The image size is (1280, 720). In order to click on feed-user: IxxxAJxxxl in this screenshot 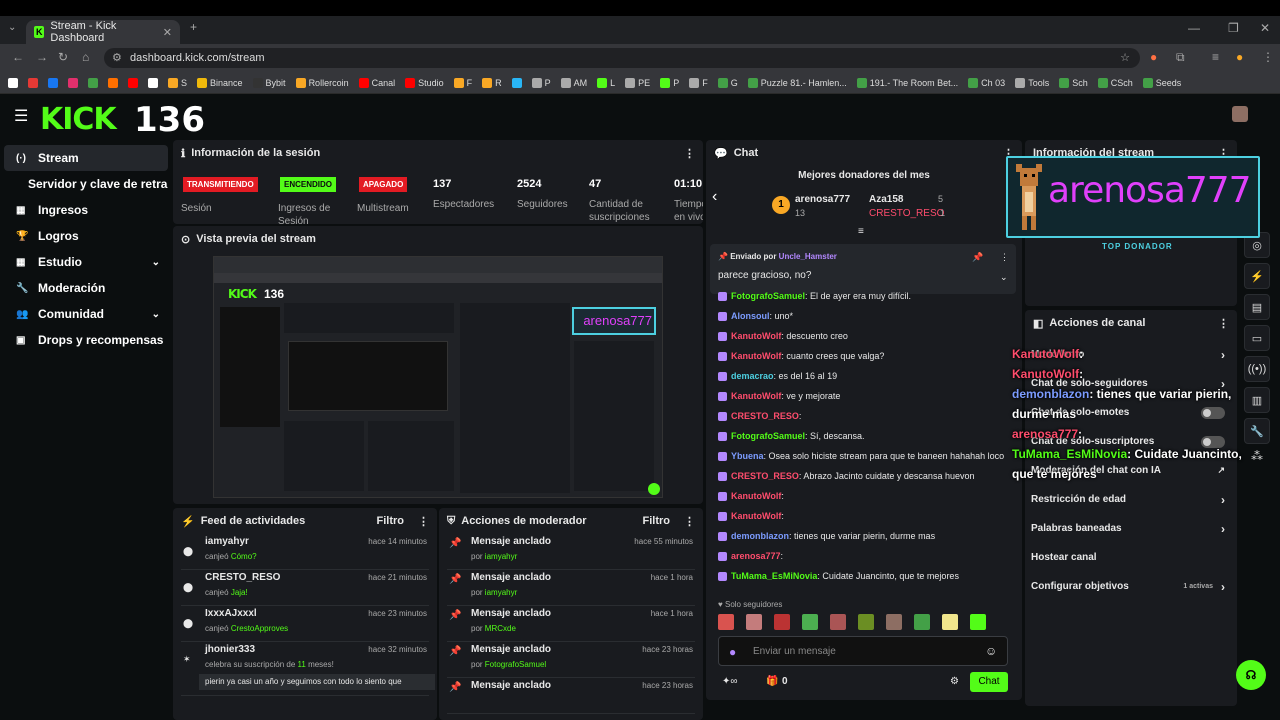, I will do `click(231, 613)`.